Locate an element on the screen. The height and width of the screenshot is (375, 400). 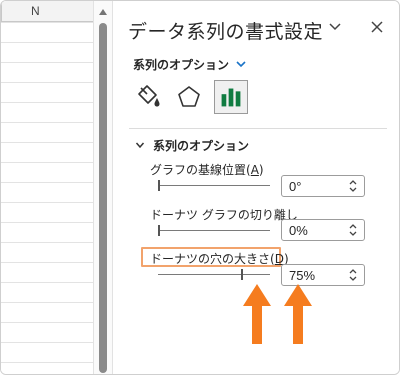
doughnut-explosion-slider is located at coordinates (214, 230).